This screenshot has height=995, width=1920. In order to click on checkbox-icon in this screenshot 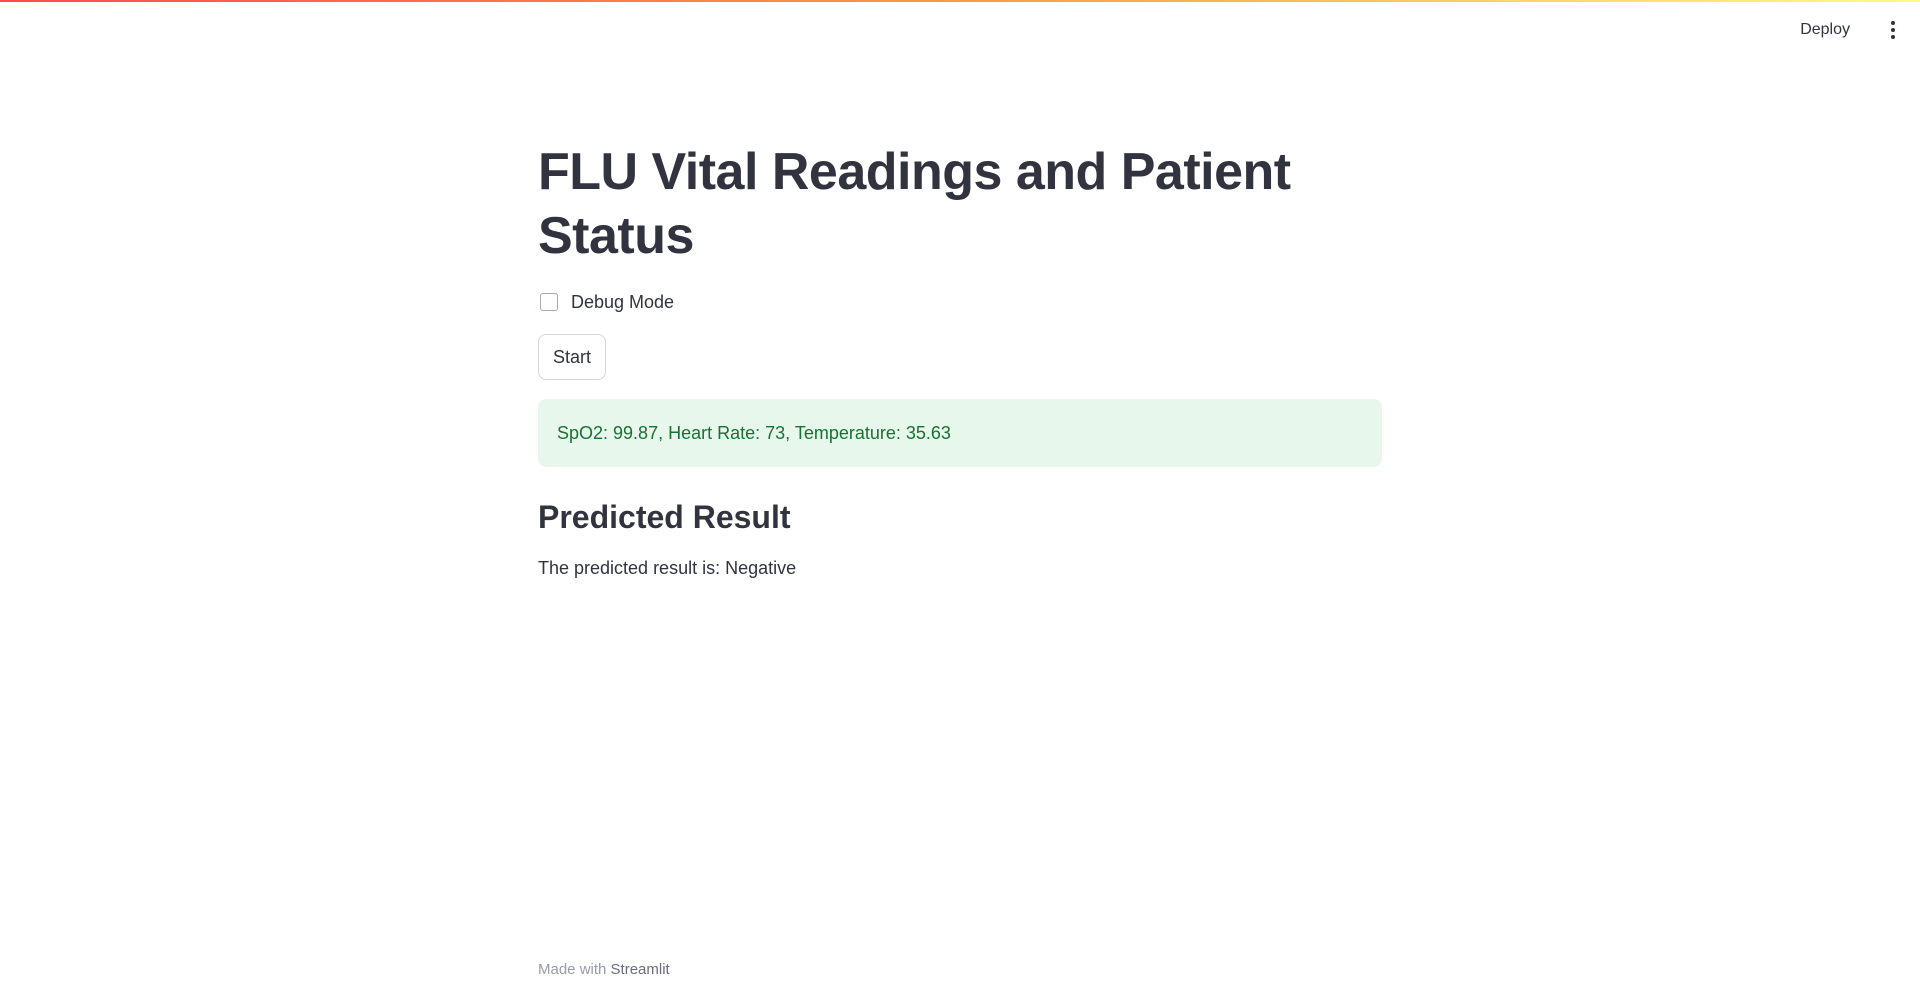, I will do `click(549, 302)`.